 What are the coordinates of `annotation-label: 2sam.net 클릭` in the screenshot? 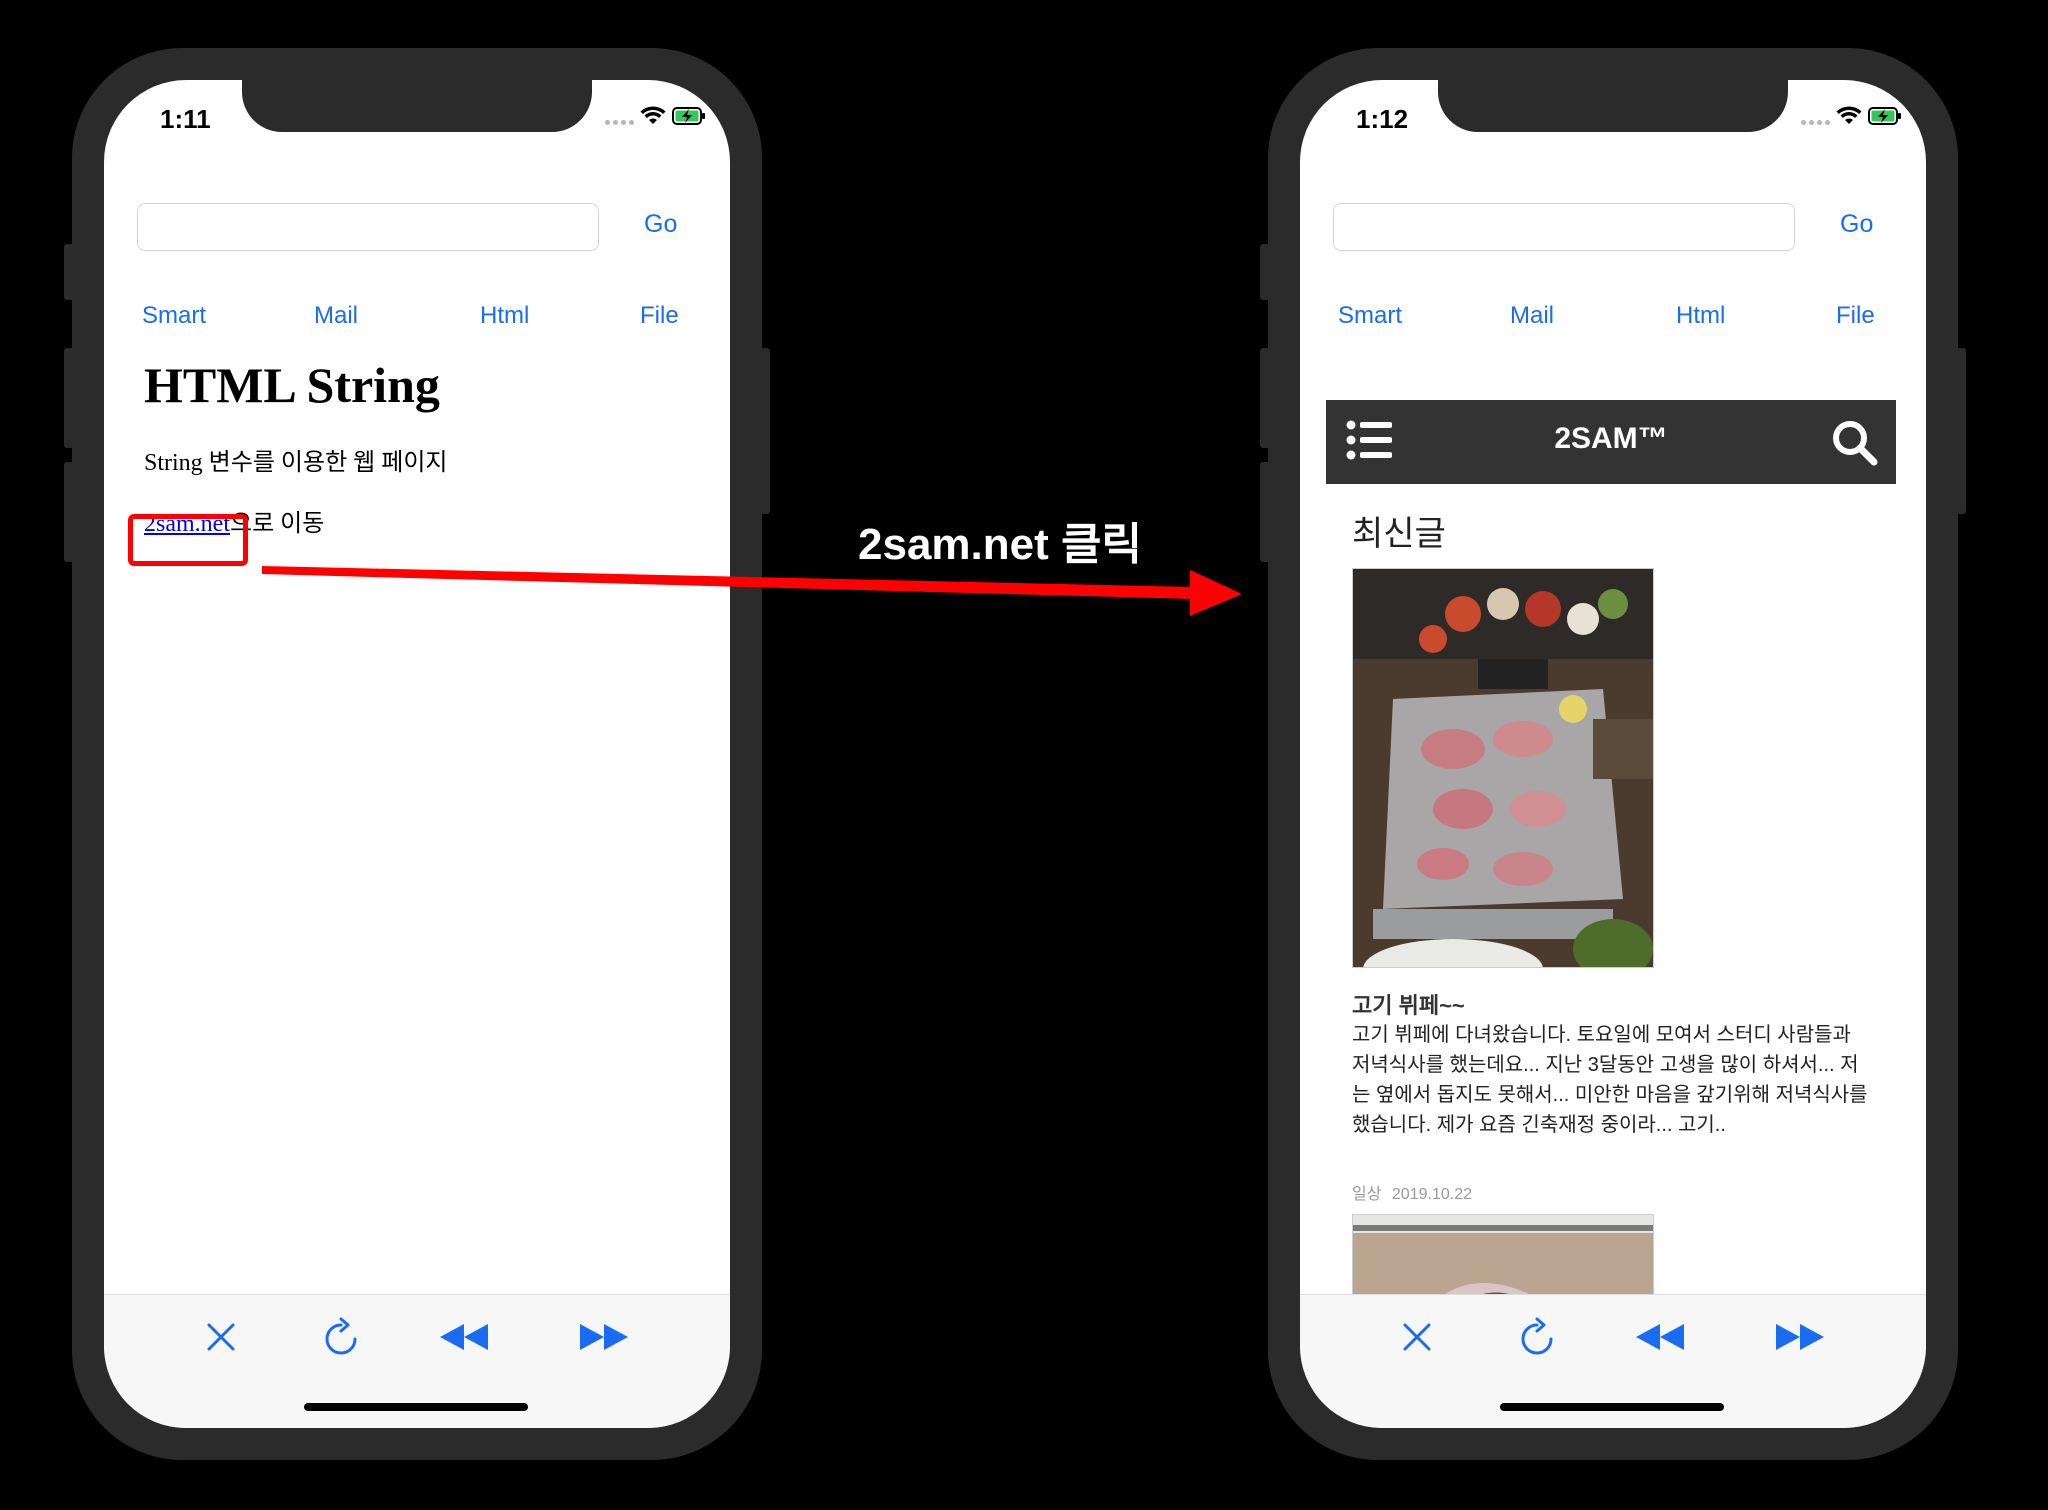 It's located at (1000, 544).